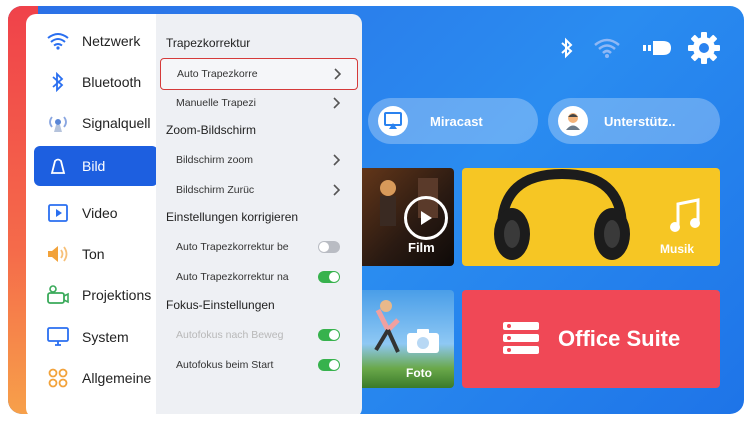 The height and width of the screenshot is (422, 752). I want to click on musik-label: Musik, so click(677, 249).